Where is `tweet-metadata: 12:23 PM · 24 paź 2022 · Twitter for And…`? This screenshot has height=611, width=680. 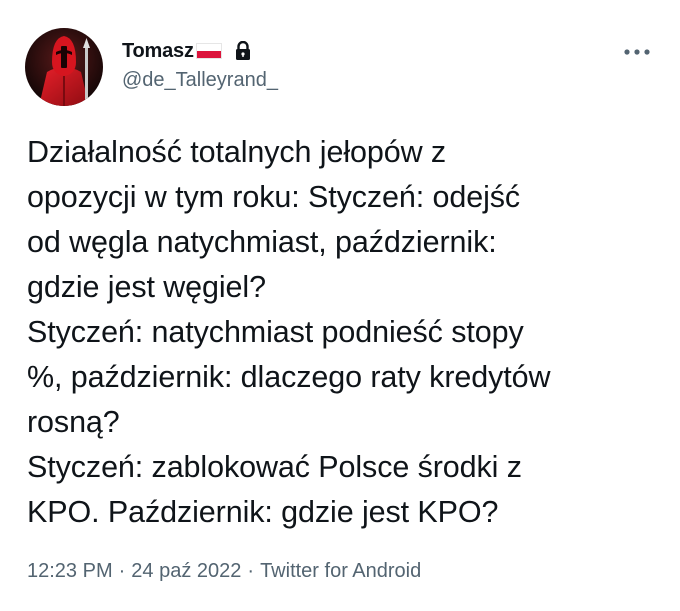
tweet-metadata: 12:23 PM · 24 paź 2022 · Twitter for And… is located at coordinates (224, 571).